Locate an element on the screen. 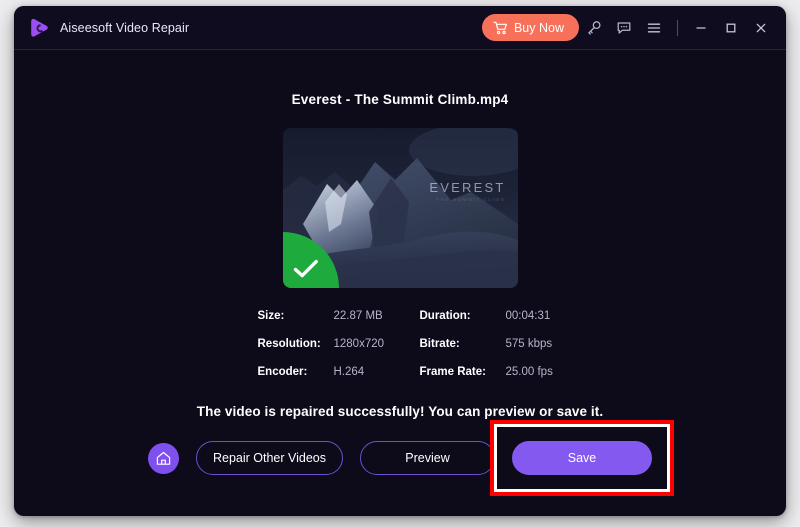 Image resolution: width=800 pixels, height=527 pixels. hamburger-menu-icon is located at coordinates (654, 28).